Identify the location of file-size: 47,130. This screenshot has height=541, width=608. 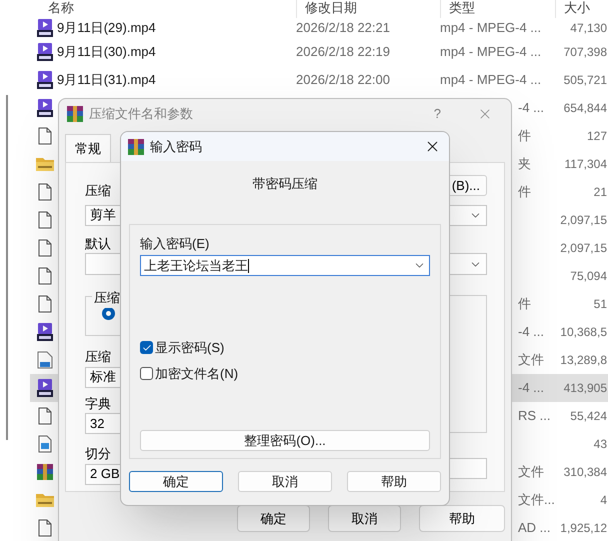
(588, 28).